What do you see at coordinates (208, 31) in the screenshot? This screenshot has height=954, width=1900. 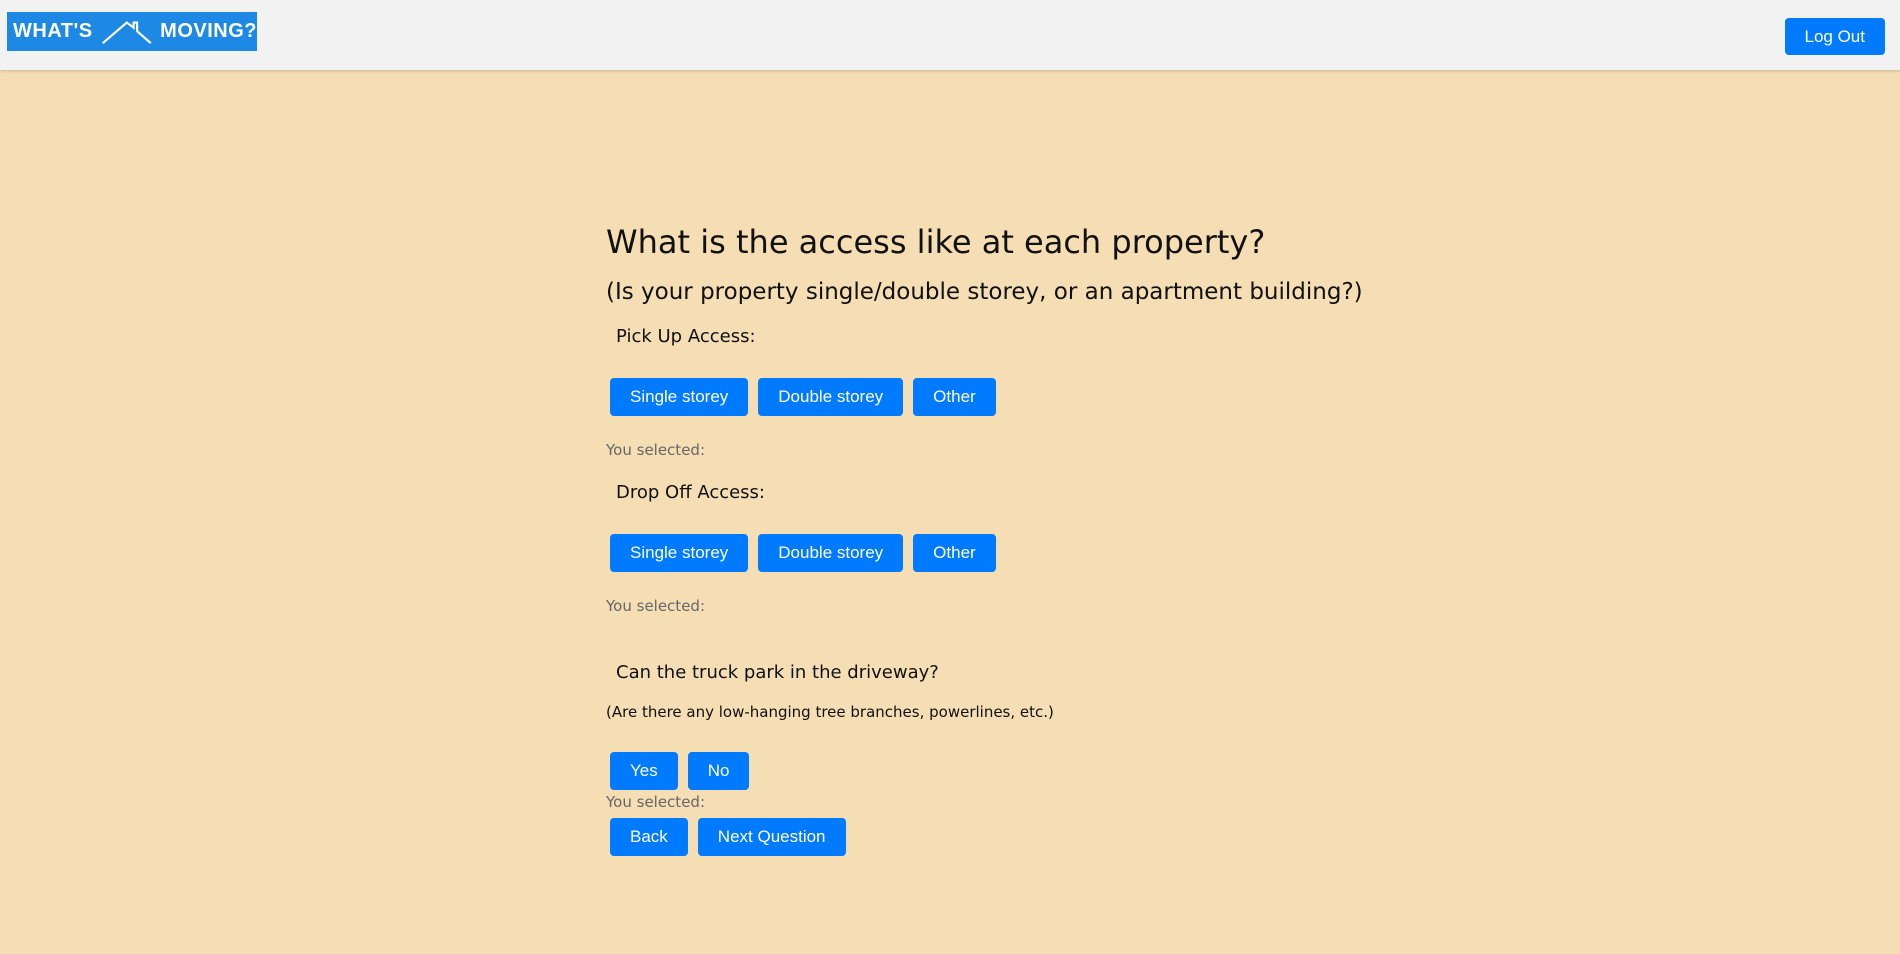 I see `logo-text-right: MOVING?` at bounding box center [208, 31].